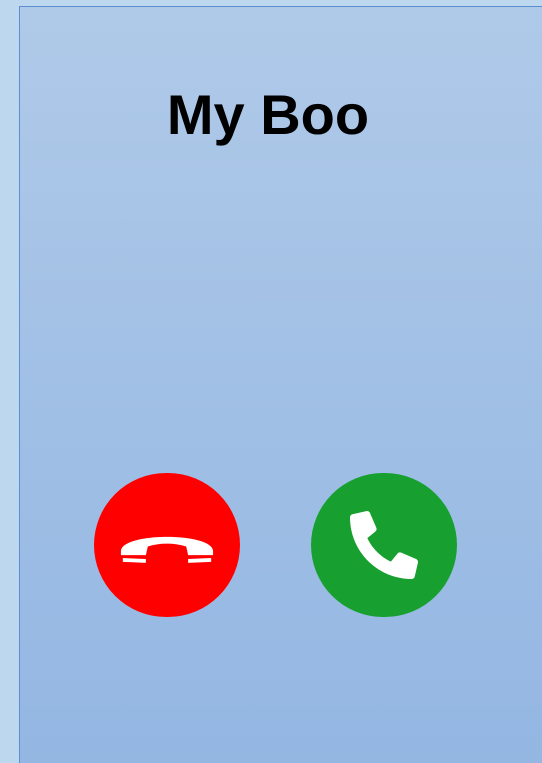 This screenshot has width=542, height=763. What do you see at coordinates (268, 115) in the screenshot?
I see `caller-name: My Boo` at bounding box center [268, 115].